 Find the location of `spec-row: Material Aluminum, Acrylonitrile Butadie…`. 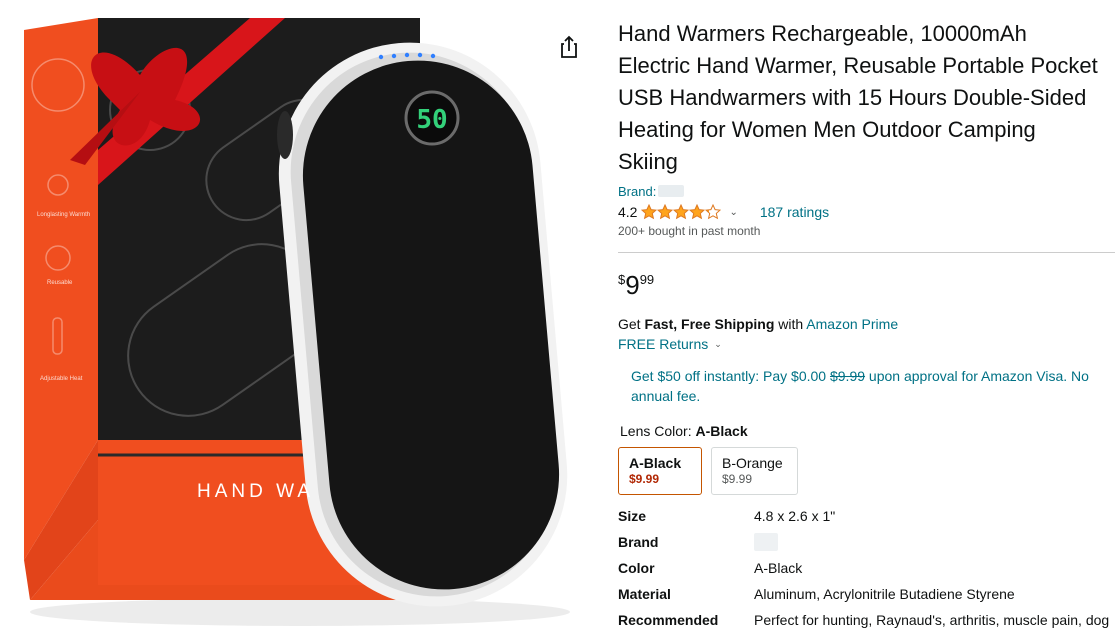

spec-row: Material Aluminum, Acrylonitrile Butadie… is located at coordinates (866, 594).